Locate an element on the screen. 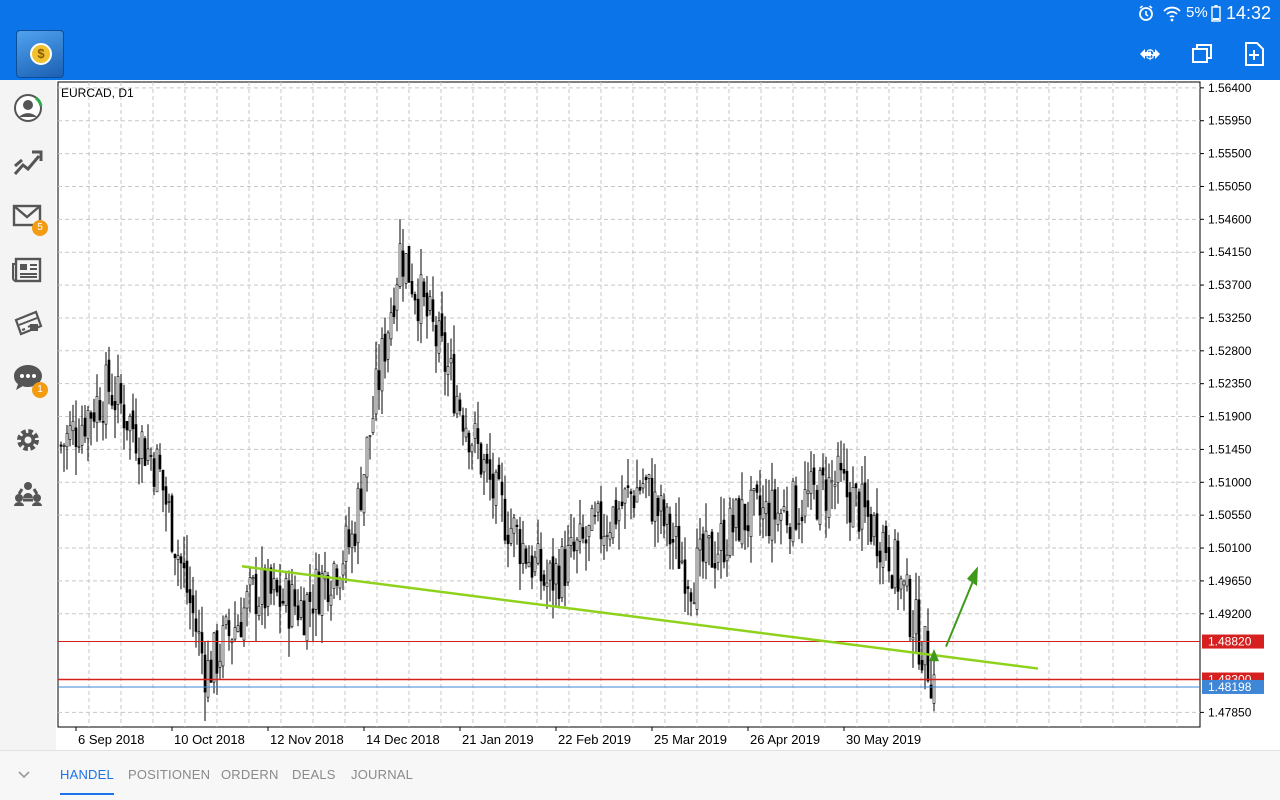 Image resolution: width=1280 pixels, height=800 pixels. chevron-down-icon is located at coordinates (24, 776).